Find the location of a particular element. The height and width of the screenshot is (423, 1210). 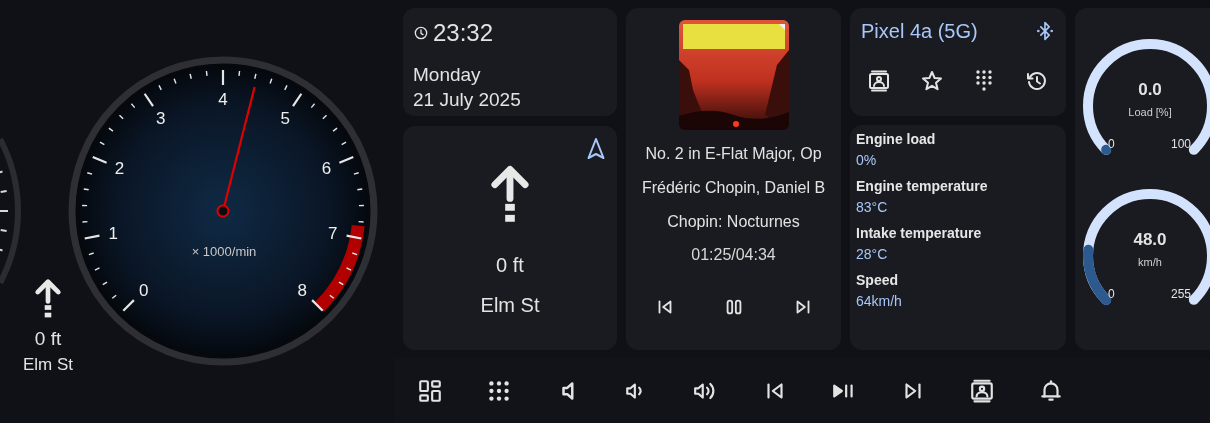

device-name: Pixel 4a (5G) is located at coordinates (919, 31).